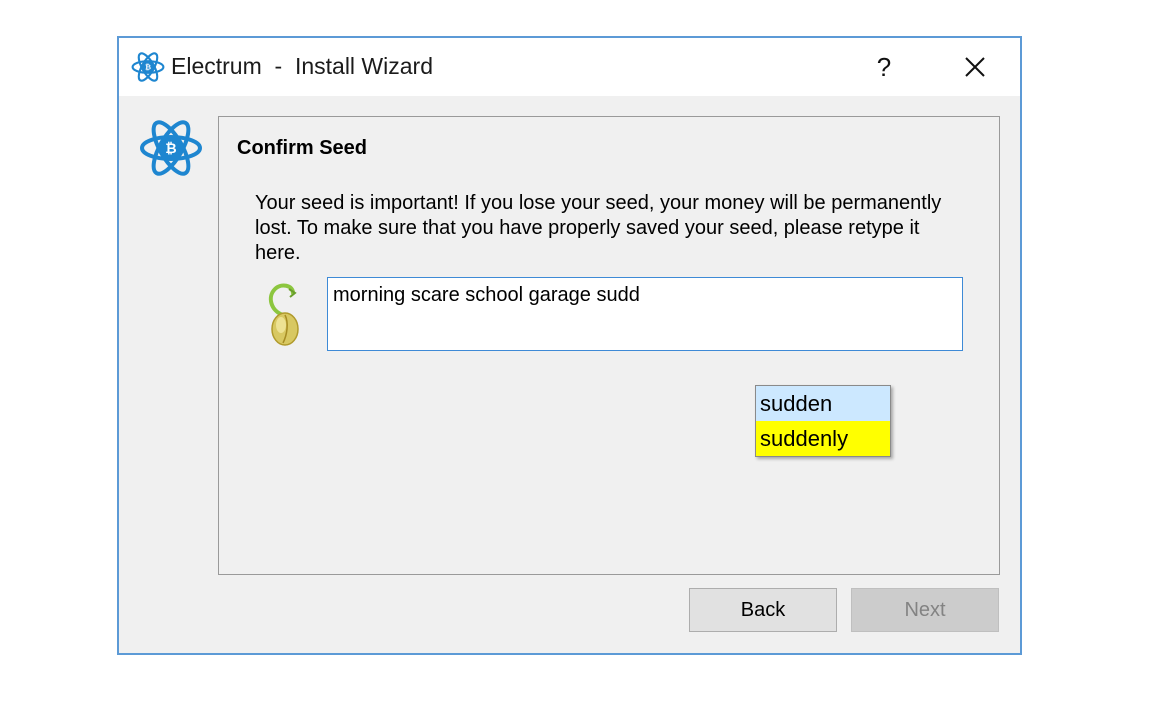 This screenshot has height=710, width=1170. Describe the element at coordinates (645, 314) in the screenshot. I see `seed-input` at that location.